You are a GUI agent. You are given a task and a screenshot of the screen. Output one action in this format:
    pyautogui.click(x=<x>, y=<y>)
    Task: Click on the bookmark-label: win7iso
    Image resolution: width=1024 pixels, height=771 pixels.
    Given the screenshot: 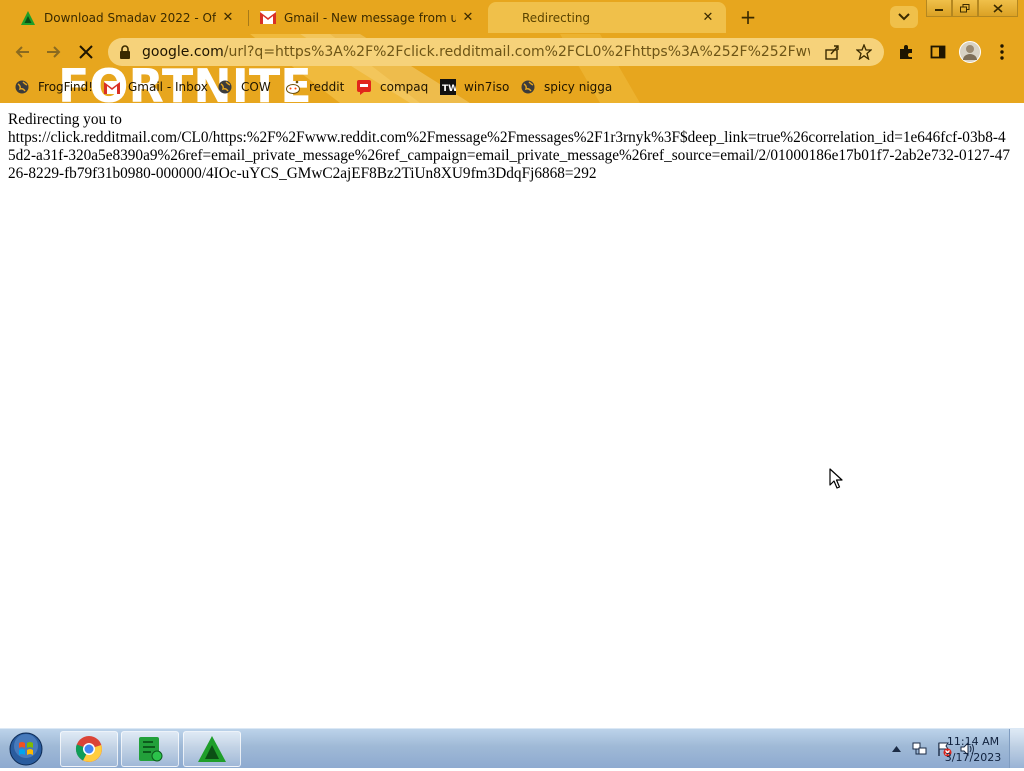 What is the action you would take?
    pyautogui.click(x=487, y=87)
    